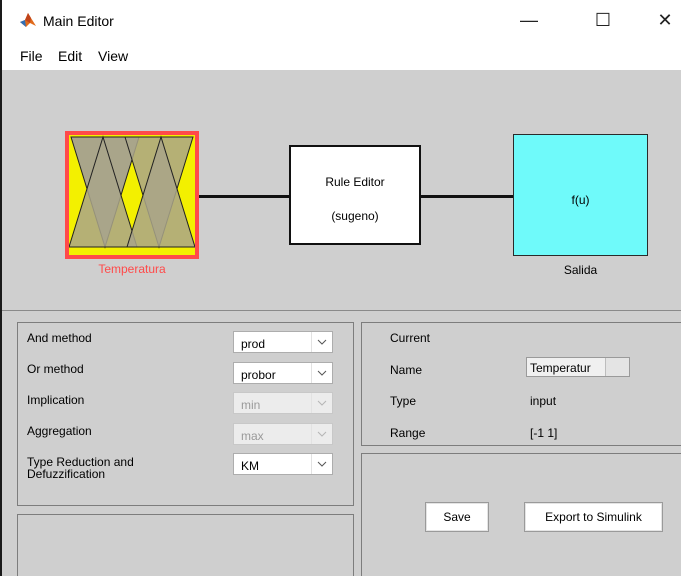 The image size is (681, 576). What do you see at coordinates (578, 367) in the screenshot?
I see `variable-name-field: Temperatur` at bounding box center [578, 367].